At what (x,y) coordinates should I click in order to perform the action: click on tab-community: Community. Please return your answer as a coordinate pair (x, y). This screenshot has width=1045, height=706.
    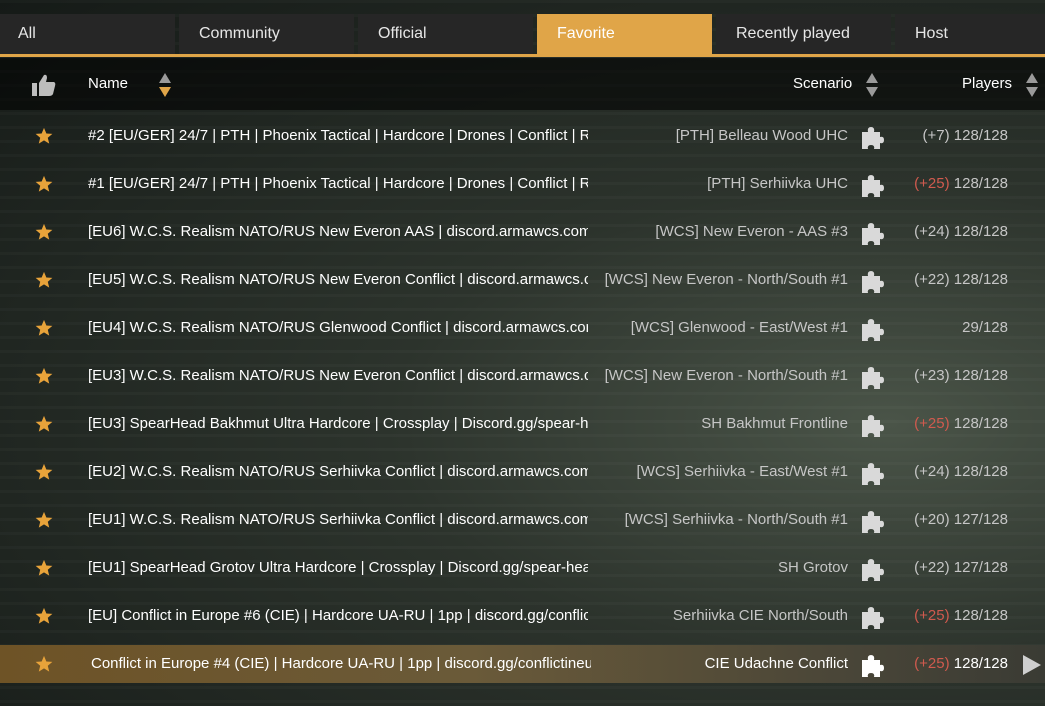
    Looking at the image, I should click on (266, 34).